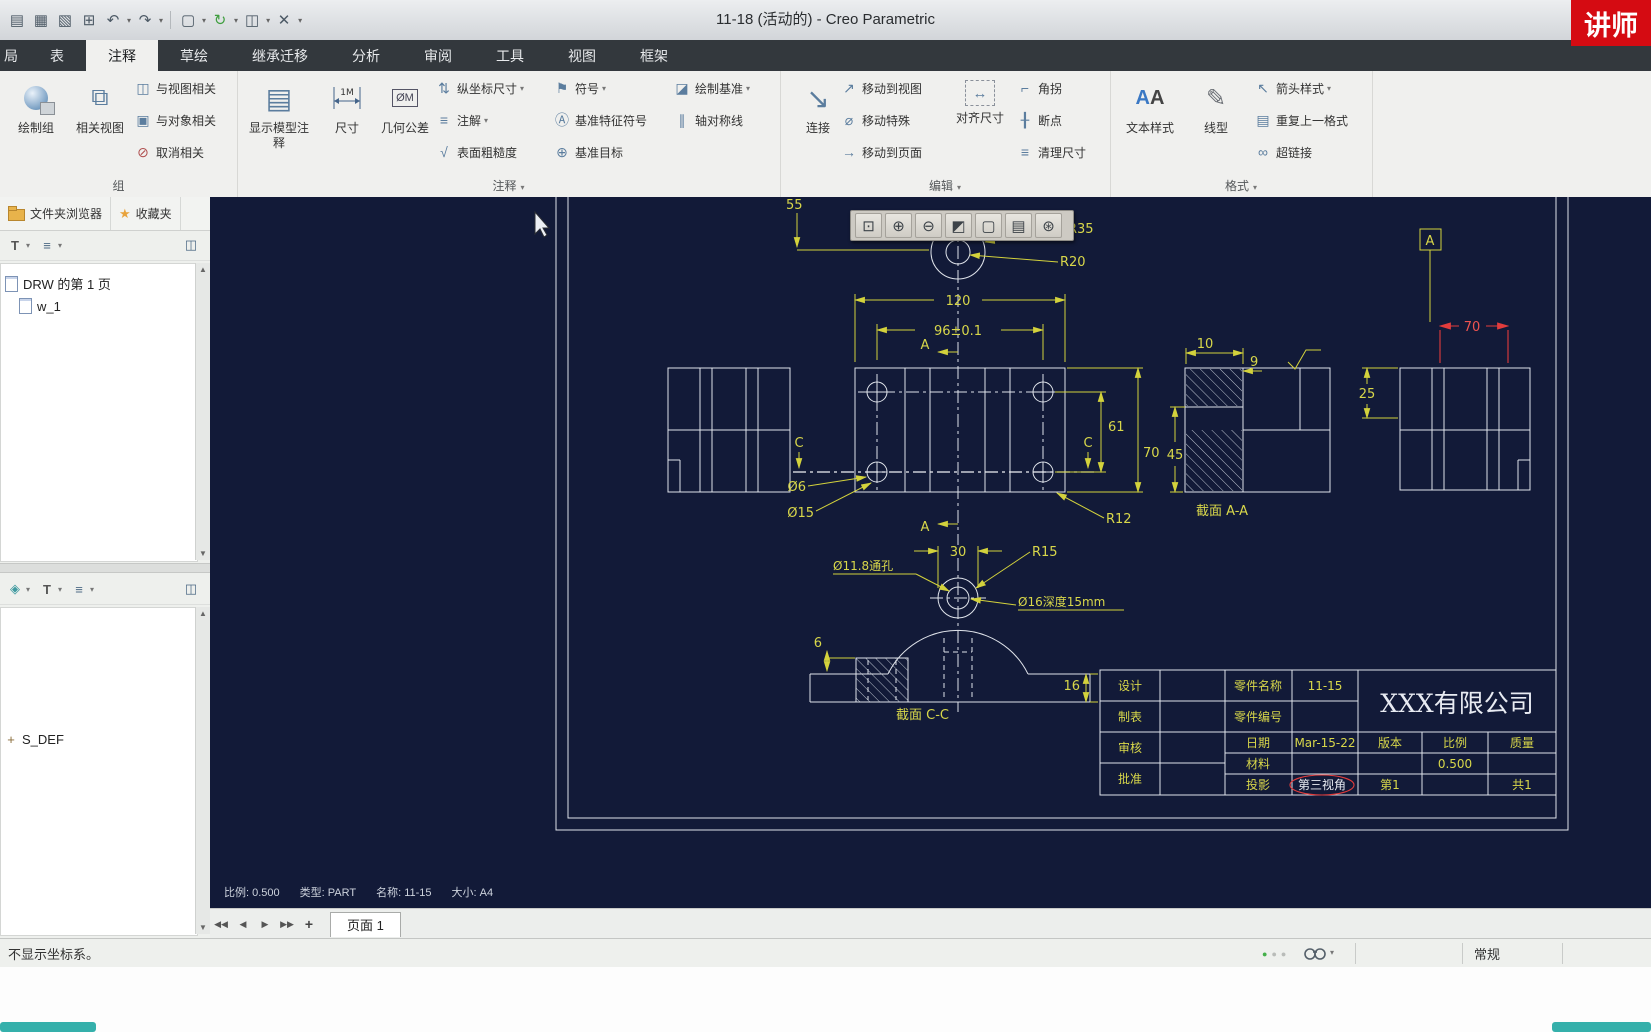  Describe the element at coordinates (202, 770) in the screenshot. I see `tree2-scrollbar: ▲ ▼` at that location.